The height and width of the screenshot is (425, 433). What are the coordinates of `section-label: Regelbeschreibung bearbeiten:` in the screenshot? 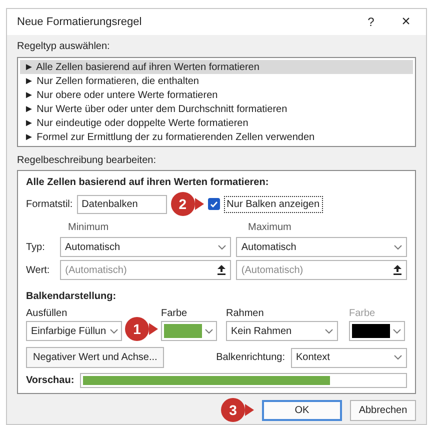 It's located at (87, 161).